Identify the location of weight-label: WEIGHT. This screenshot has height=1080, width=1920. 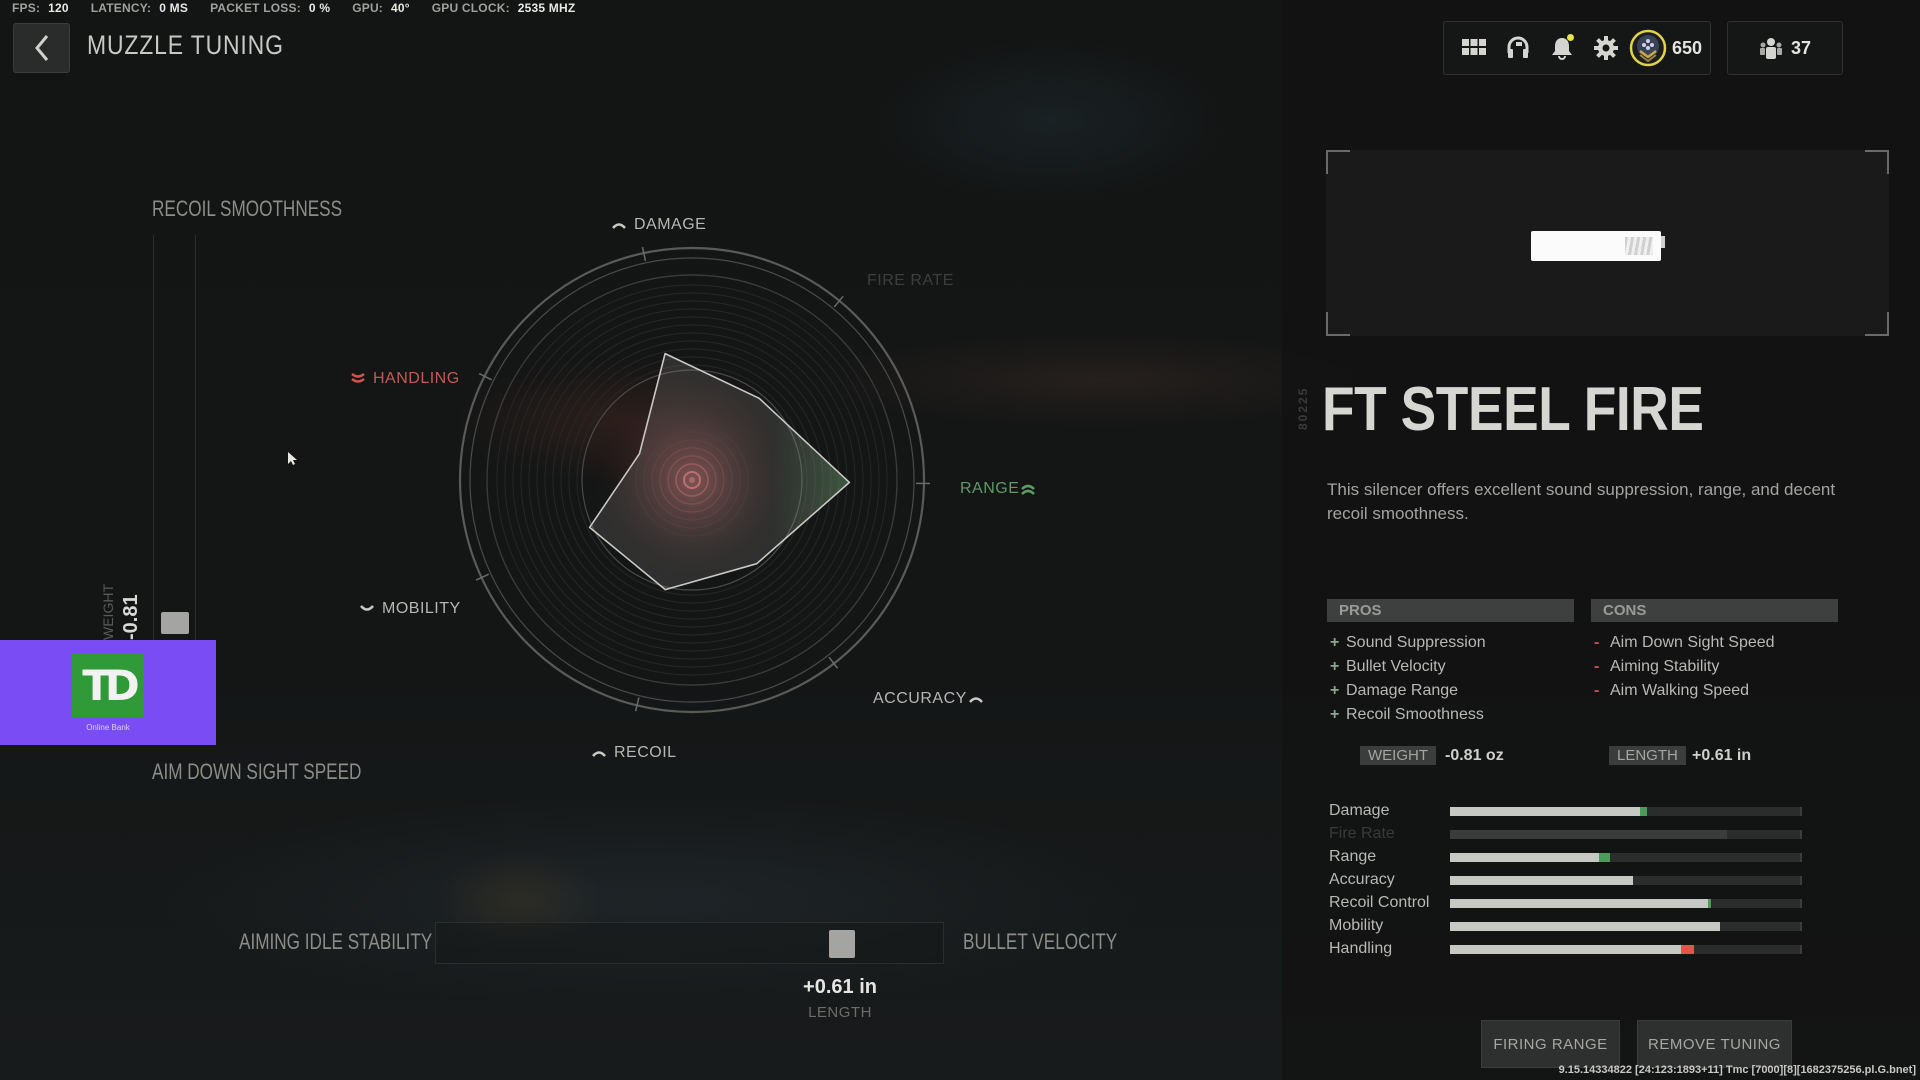
(1398, 755).